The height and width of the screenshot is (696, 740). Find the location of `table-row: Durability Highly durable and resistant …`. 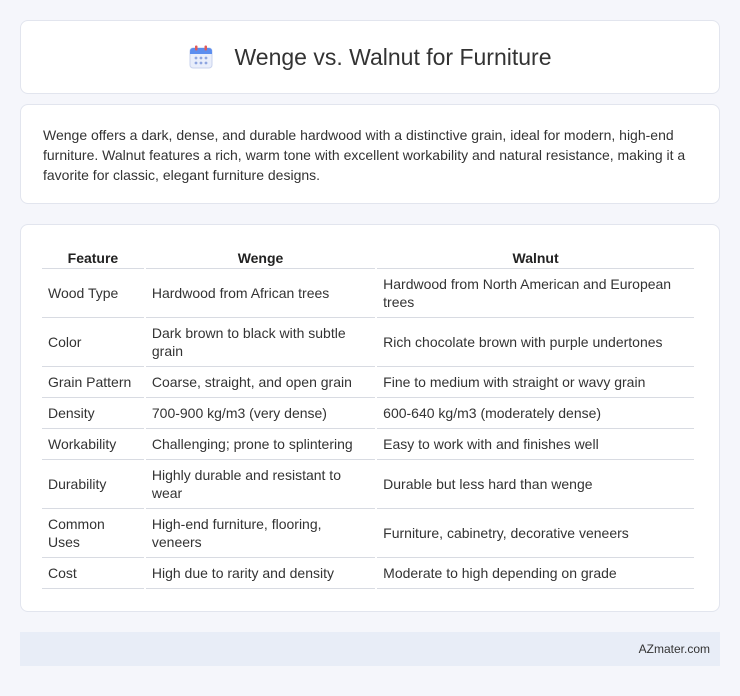

table-row: Durability Highly durable and resistant … is located at coordinates (368, 484).